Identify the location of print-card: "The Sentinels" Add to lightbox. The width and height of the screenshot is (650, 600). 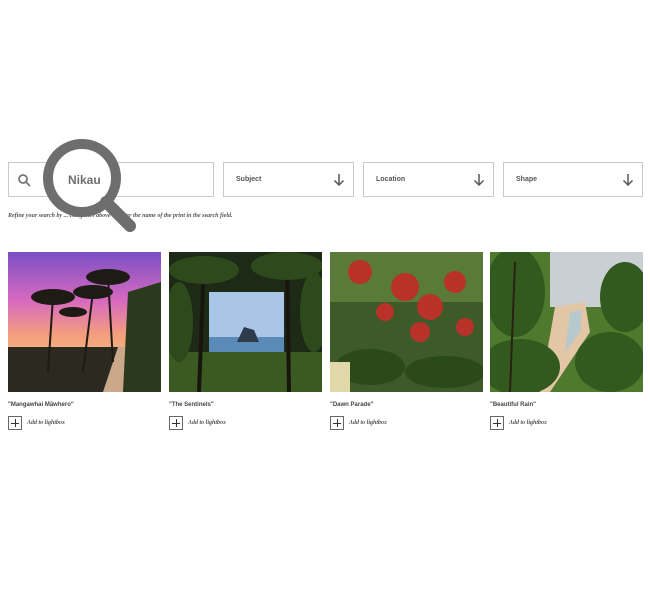
(245, 341).